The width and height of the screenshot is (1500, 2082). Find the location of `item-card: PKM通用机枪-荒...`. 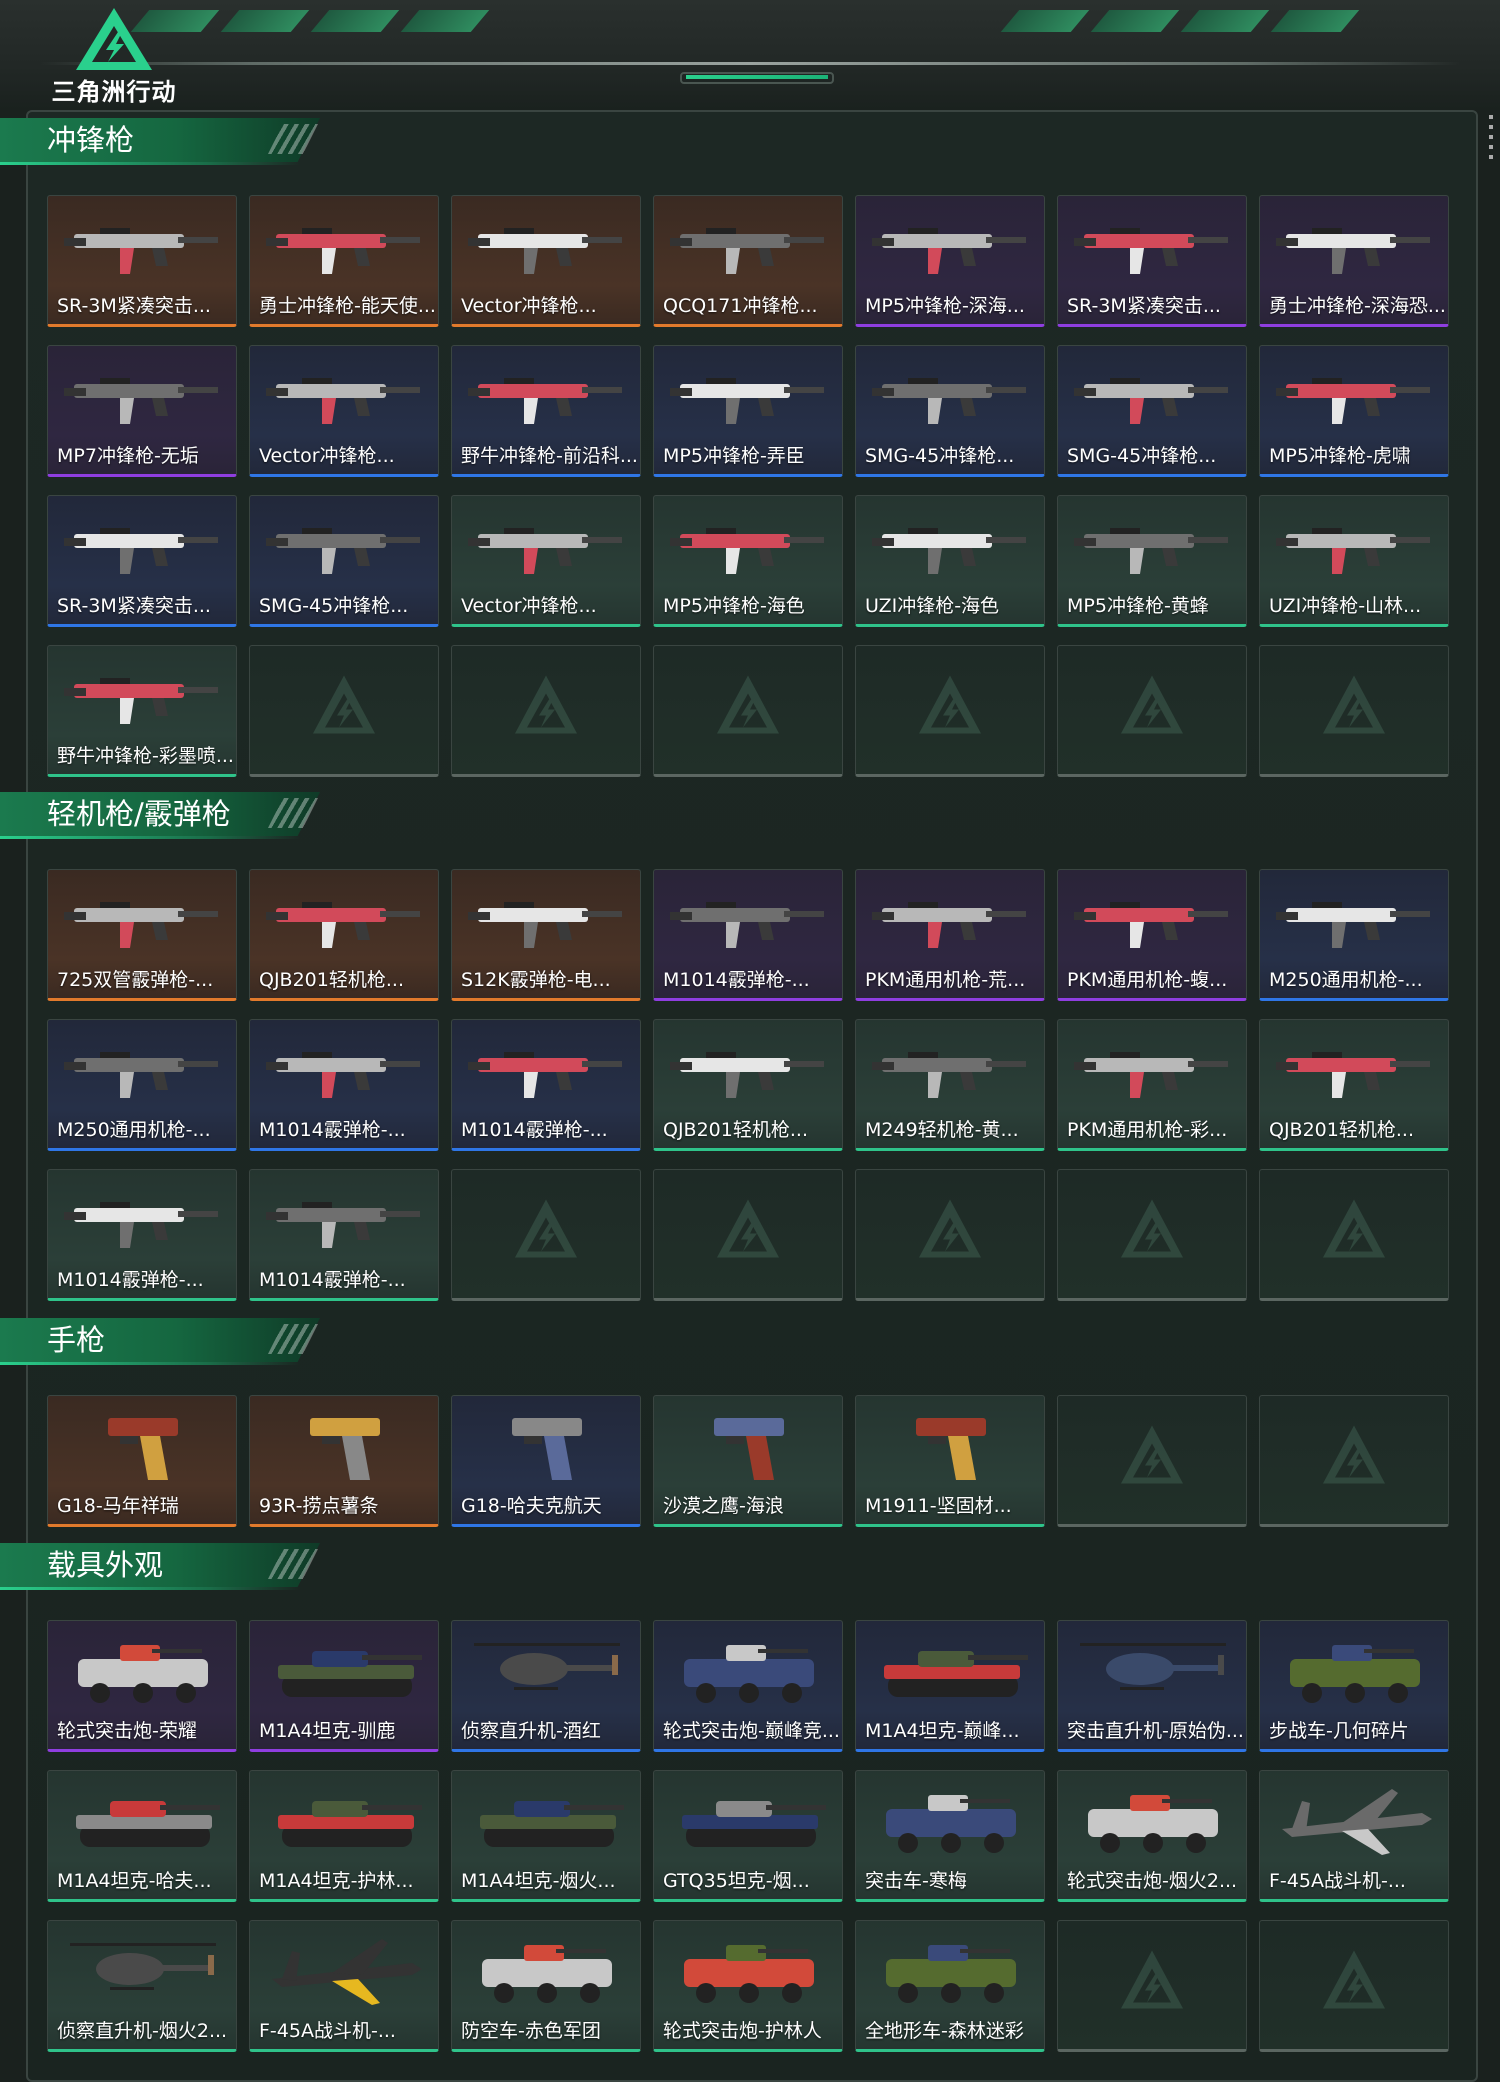

item-card: PKM通用机枪-荒... is located at coordinates (950, 935).